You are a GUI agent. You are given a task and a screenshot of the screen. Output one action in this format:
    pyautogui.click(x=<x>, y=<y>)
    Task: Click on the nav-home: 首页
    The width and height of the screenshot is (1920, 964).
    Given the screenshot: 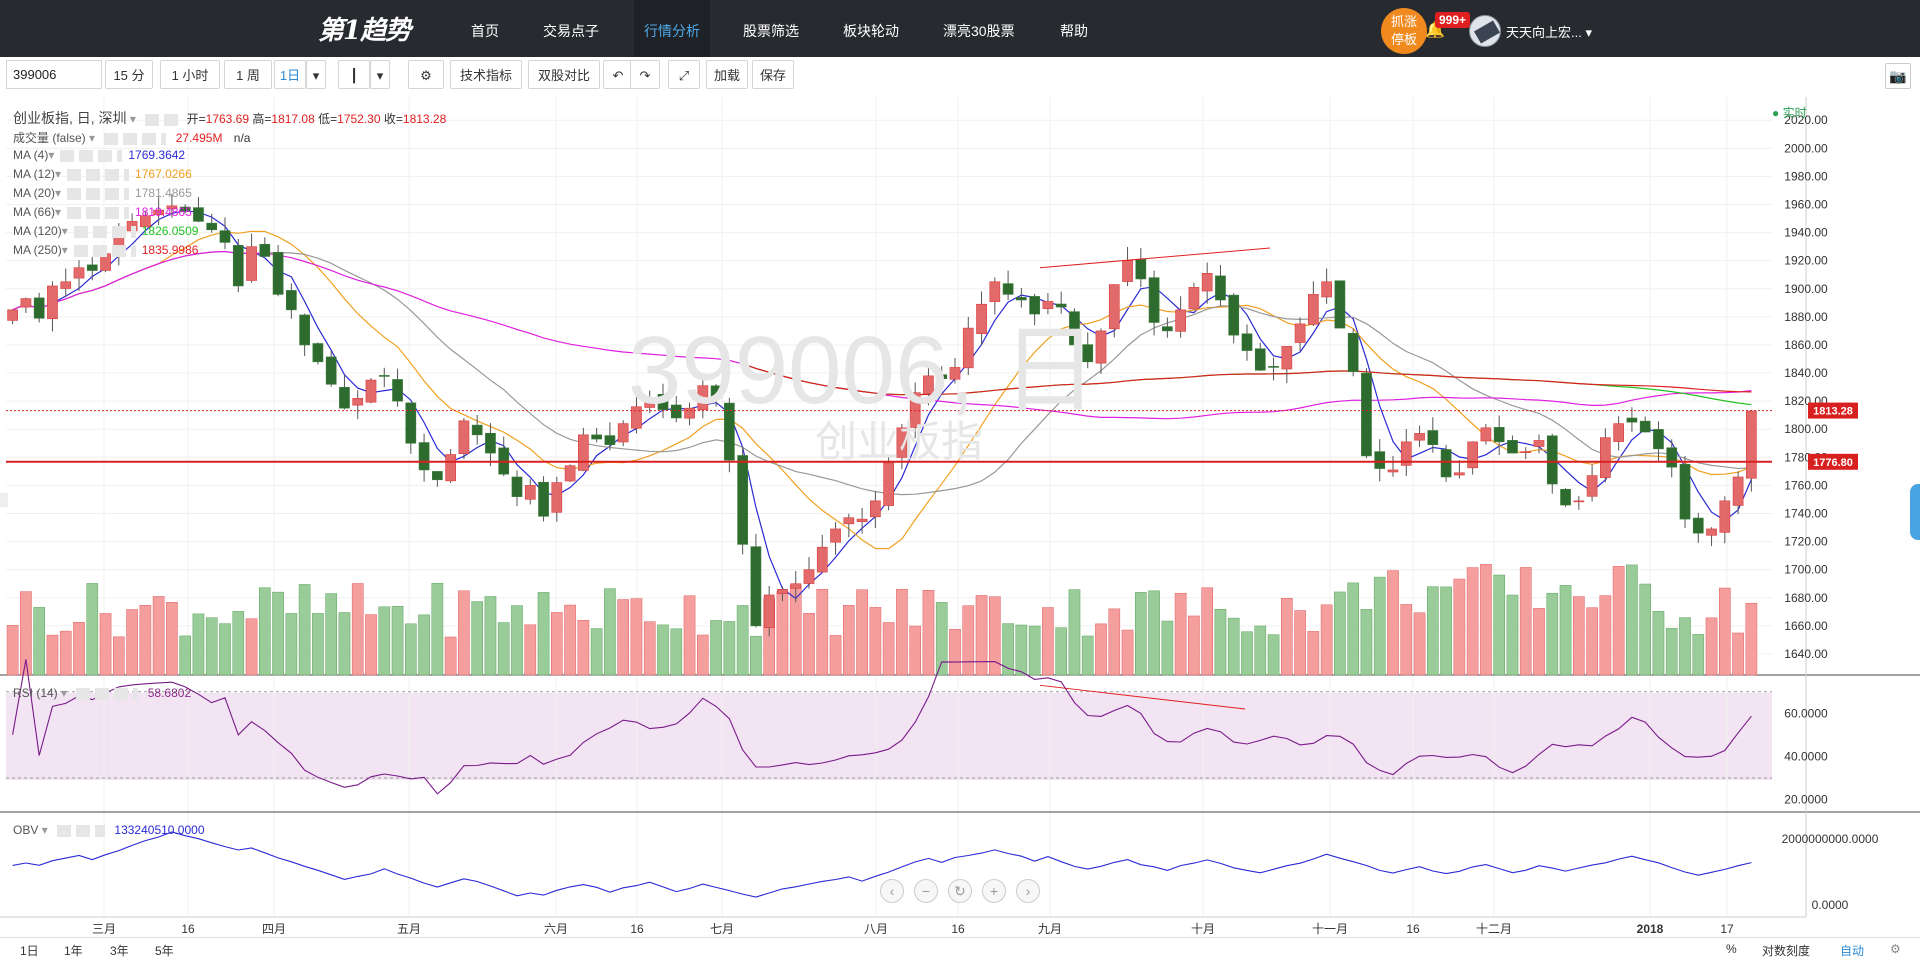 What is the action you would take?
    pyautogui.click(x=485, y=28)
    